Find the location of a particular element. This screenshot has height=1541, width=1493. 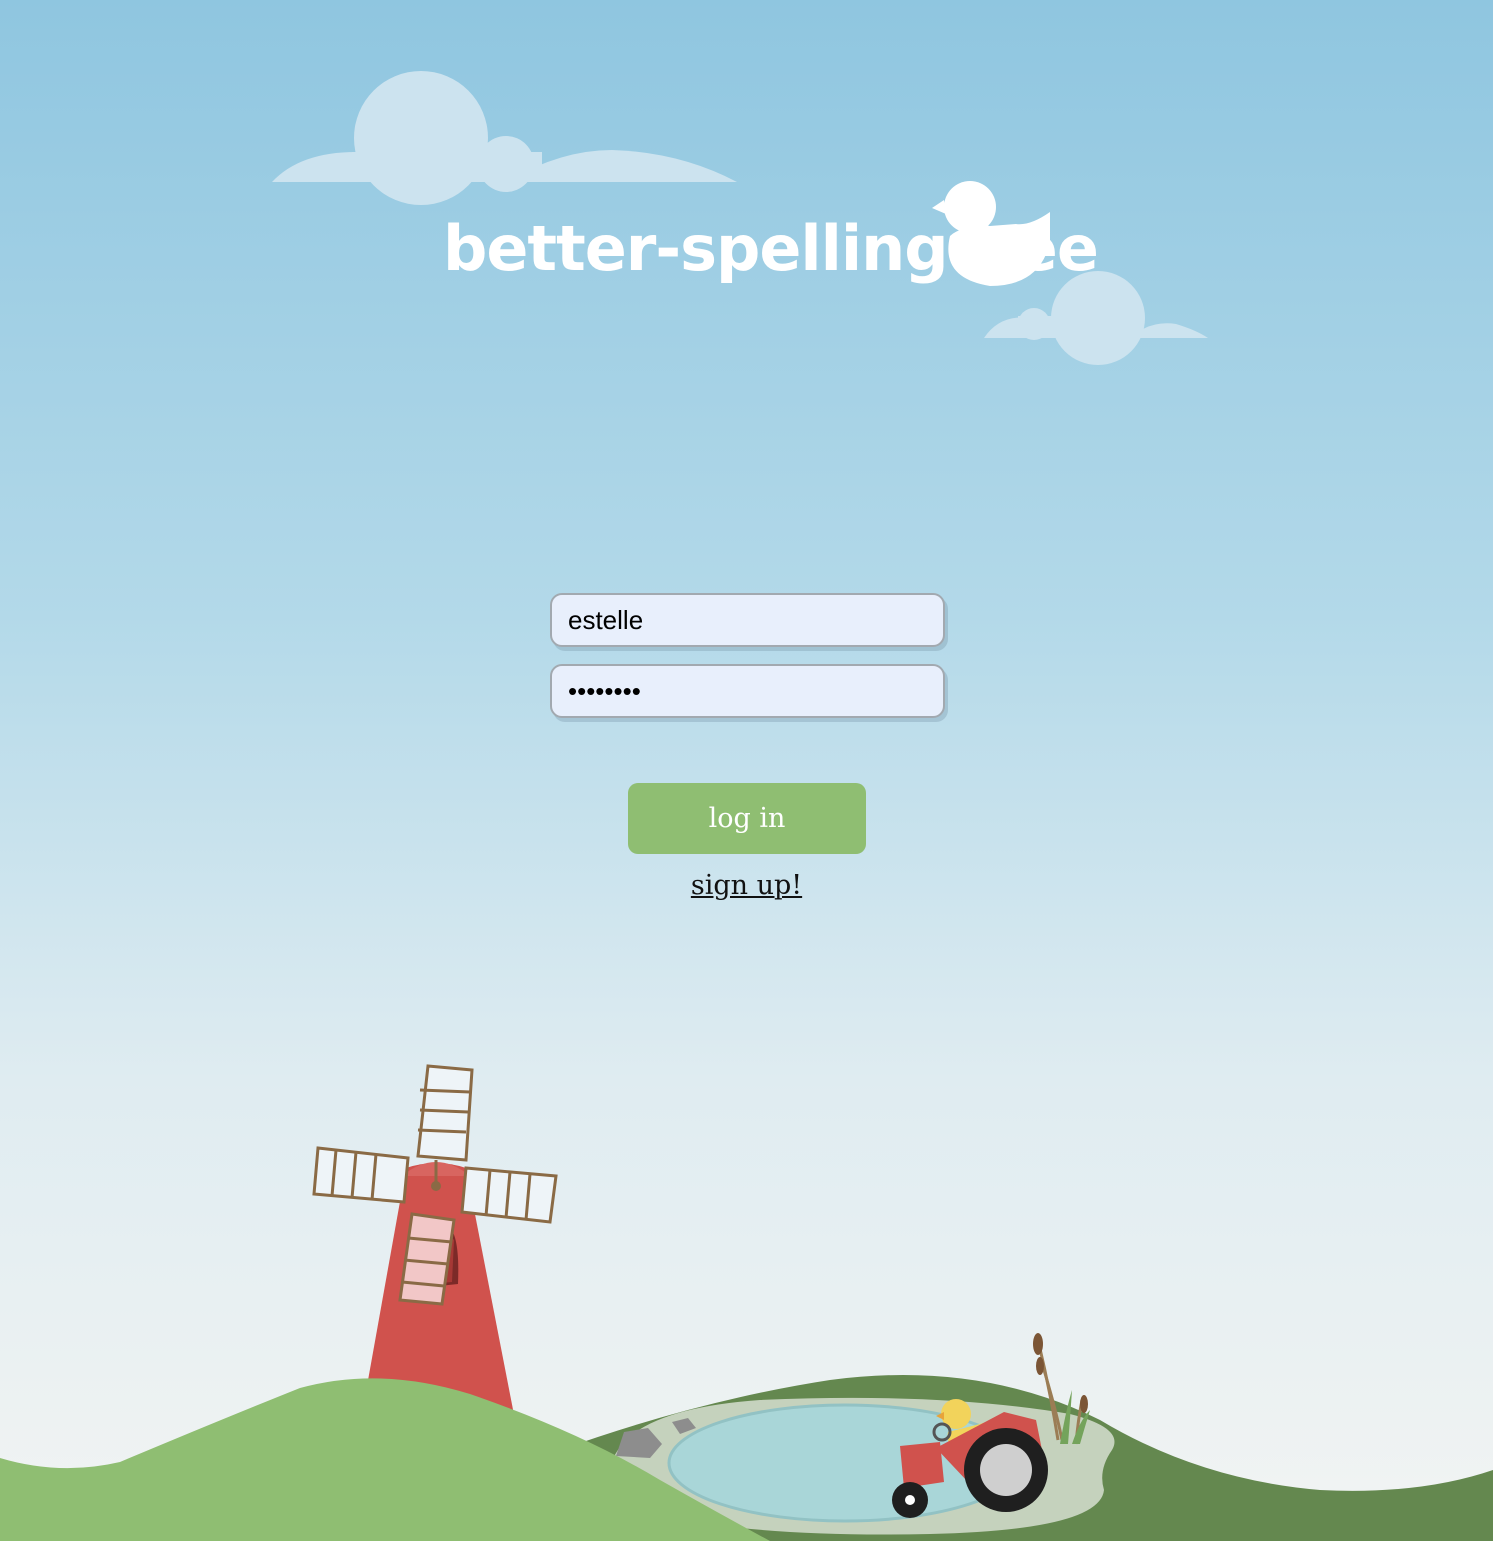

password-input is located at coordinates (747, 691).